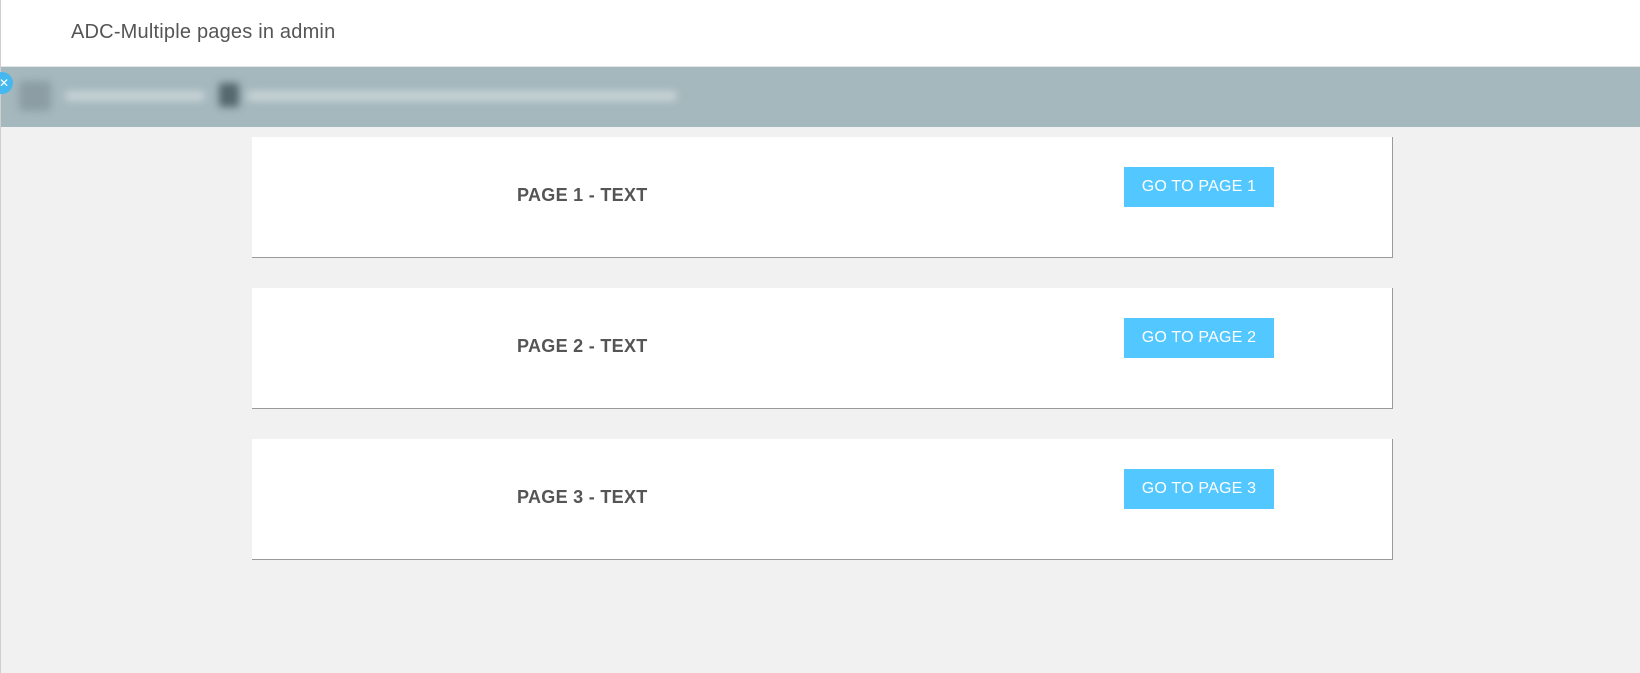 The width and height of the screenshot is (1640, 673). I want to click on page-card-2: PAGE 2 - TEXT GO TO PAGE 2, so click(822, 348).